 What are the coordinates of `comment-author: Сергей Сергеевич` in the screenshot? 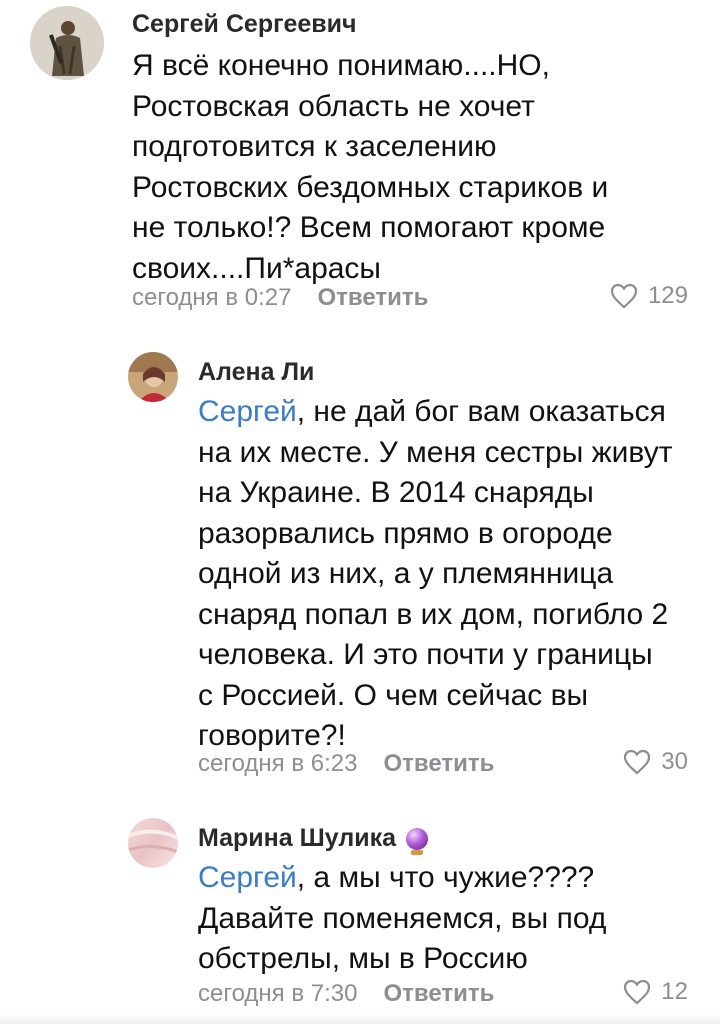 It's located at (244, 24).